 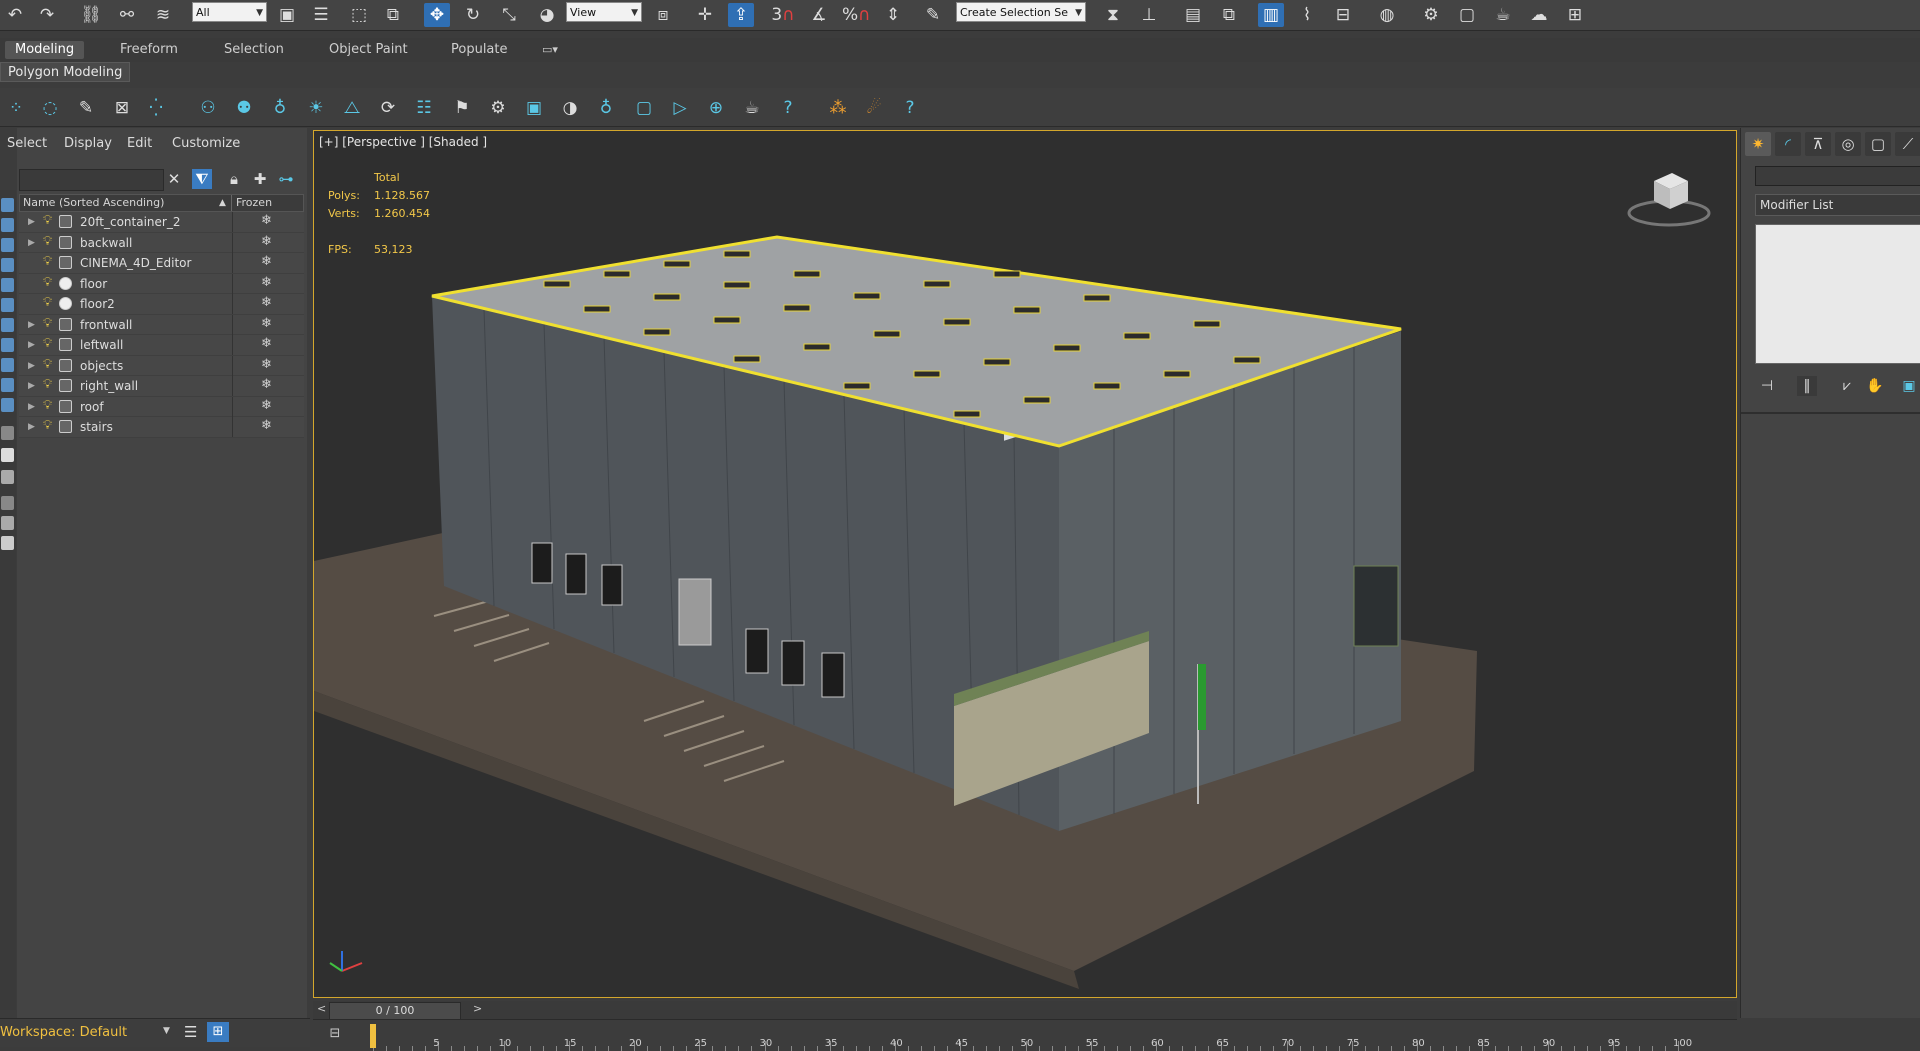 What do you see at coordinates (50, 108) in the screenshot?
I see `edge-icon: ◌` at bounding box center [50, 108].